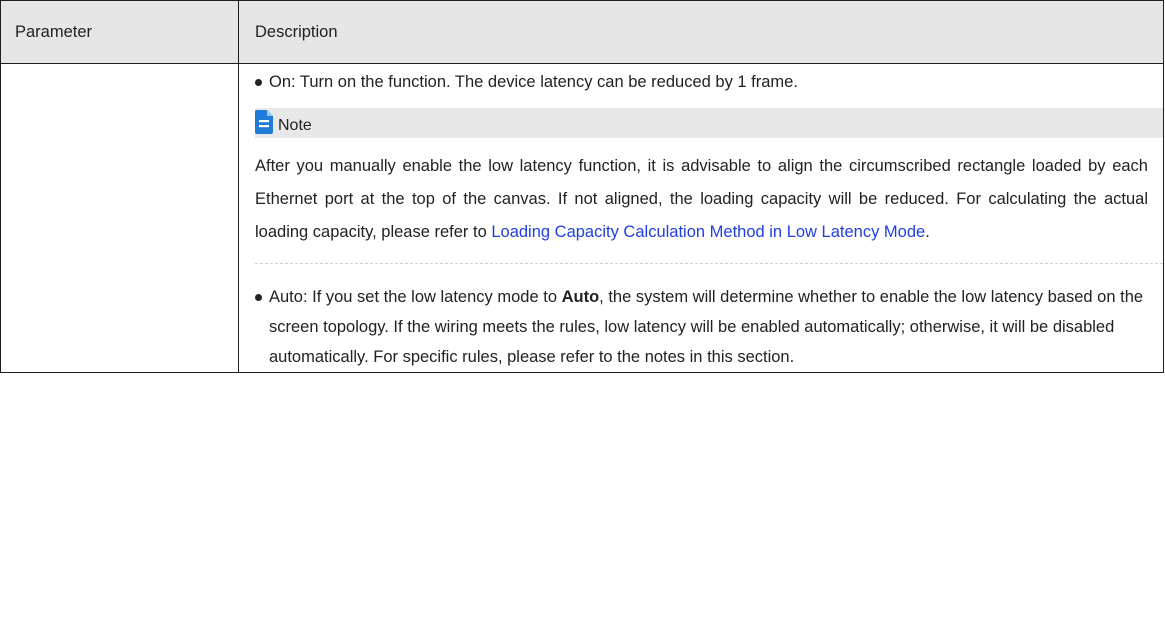 This screenshot has width=1165, height=630. Describe the element at coordinates (264, 122) in the screenshot. I see `note-document-icon` at that location.